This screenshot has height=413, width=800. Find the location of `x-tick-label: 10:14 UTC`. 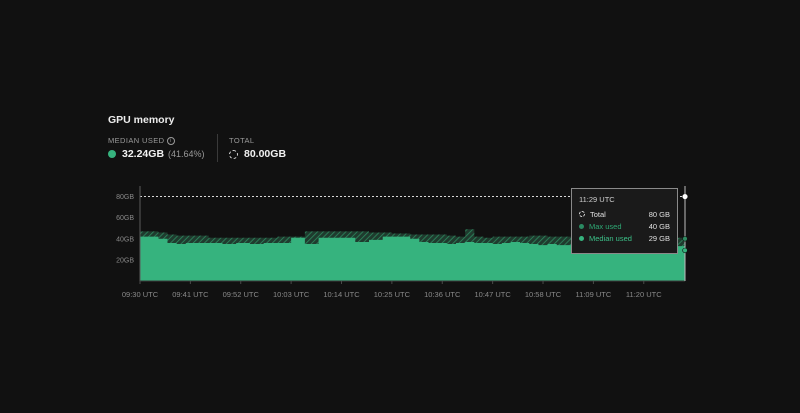

x-tick-label: 10:14 UTC is located at coordinates (341, 294).